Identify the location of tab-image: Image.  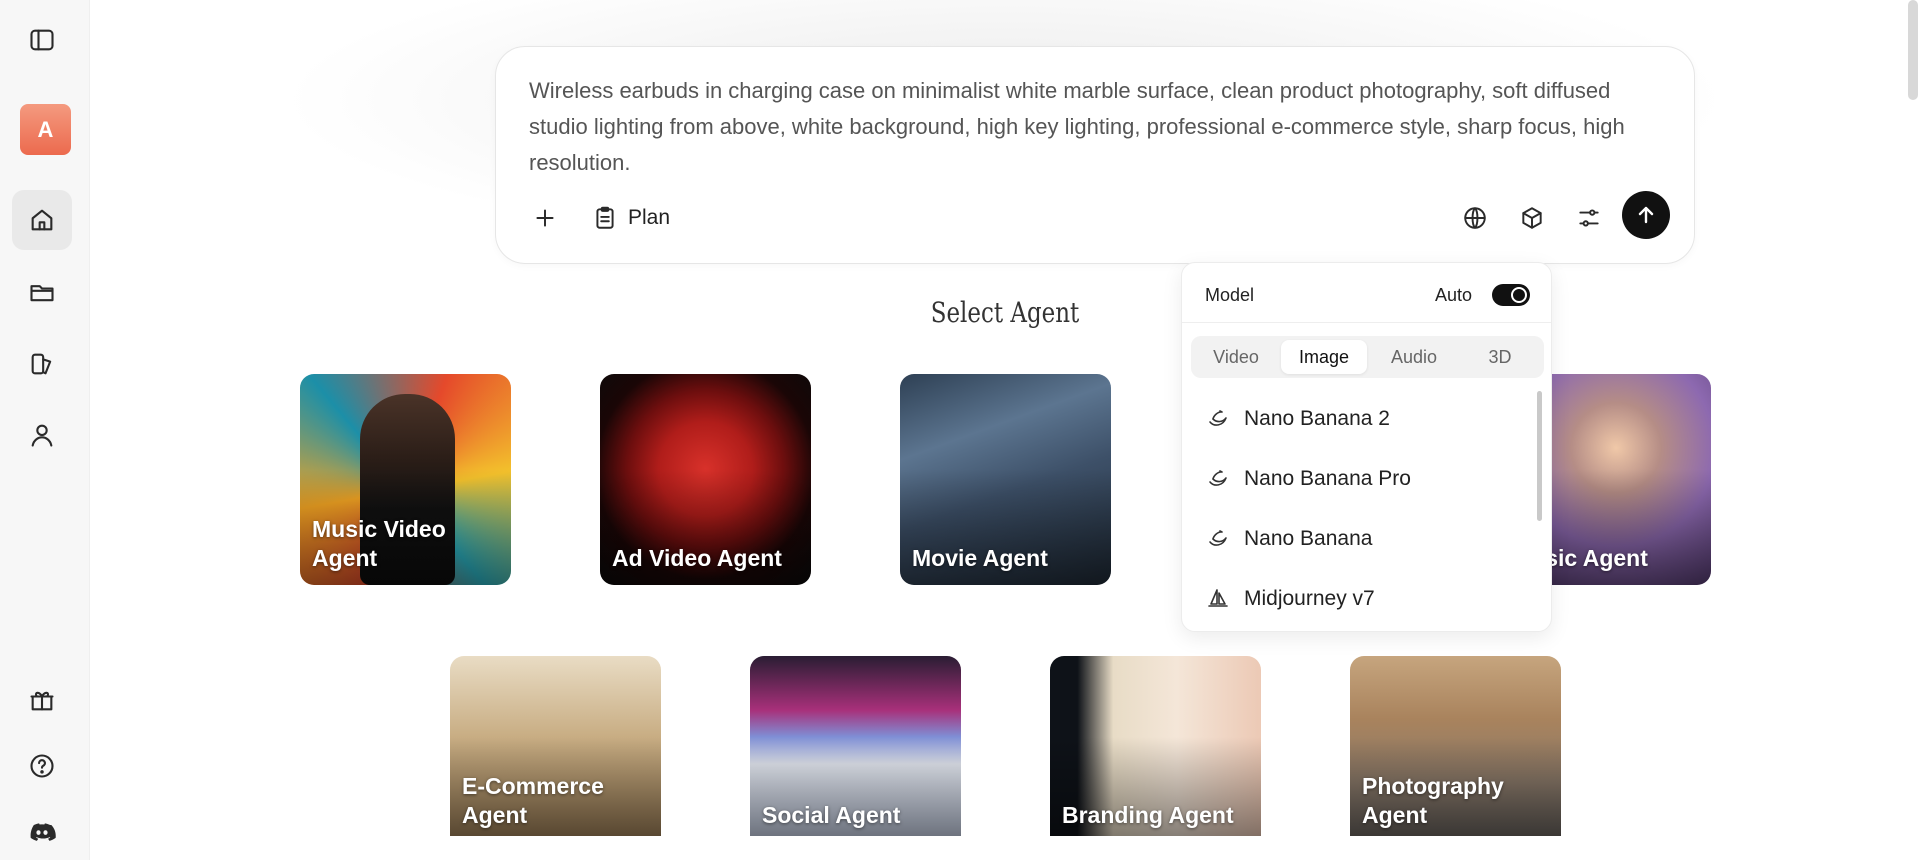
(1324, 357).